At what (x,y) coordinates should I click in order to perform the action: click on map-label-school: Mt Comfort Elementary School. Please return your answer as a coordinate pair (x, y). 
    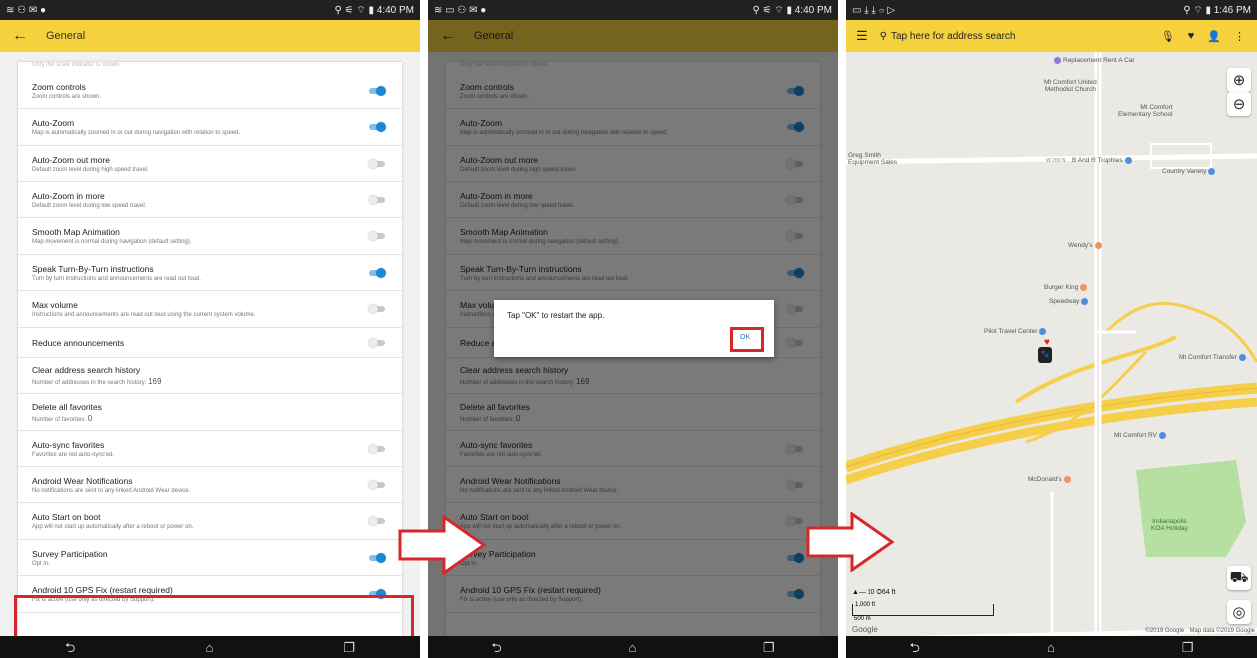
    Looking at the image, I should click on (1145, 111).